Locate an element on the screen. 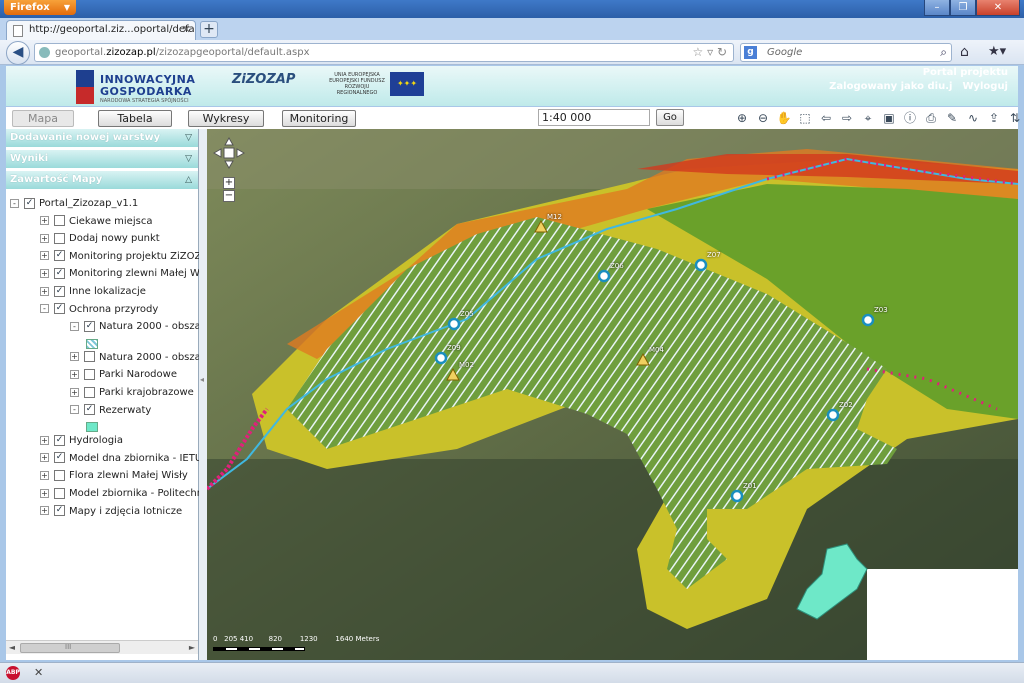 Image resolution: width=1024 pixels, height=683 pixels. maximize-button: ❐ is located at coordinates (963, 8).